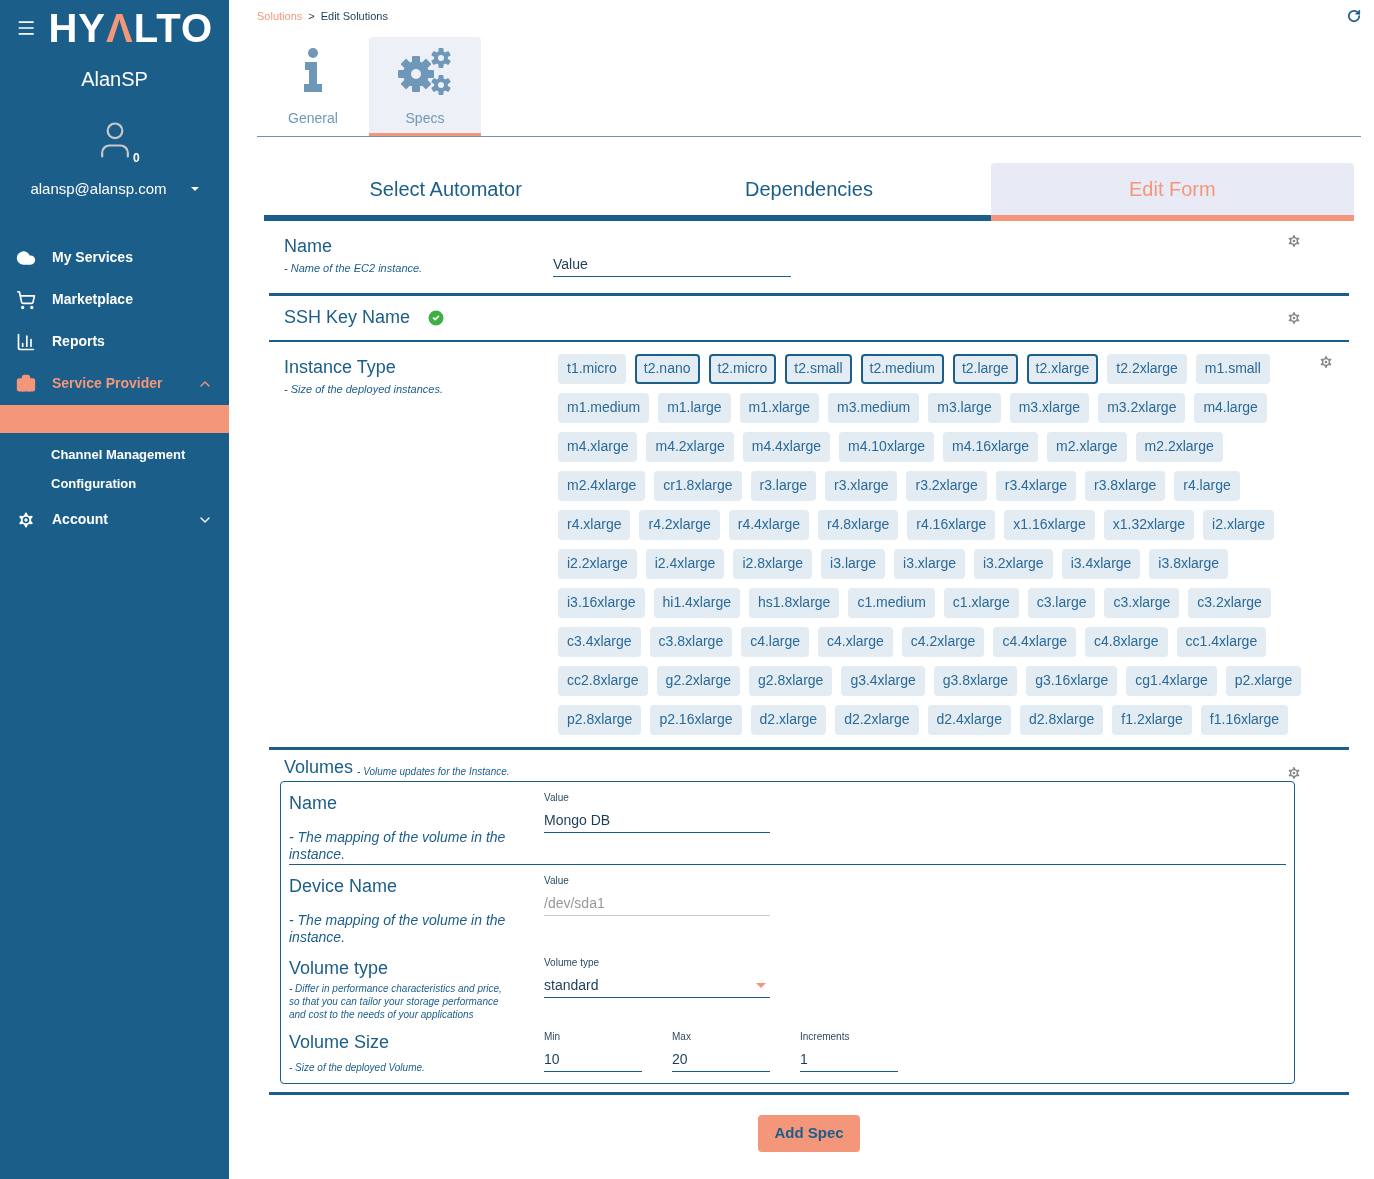 Image resolution: width=1374 pixels, height=1179 pixels. I want to click on instance-type-chip: cr1.8xlarge, so click(698, 485).